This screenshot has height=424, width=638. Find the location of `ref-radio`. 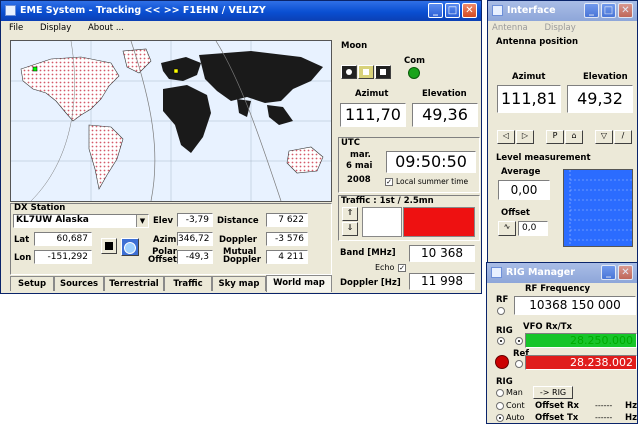

ref-radio is located at coordinates (519, 364).